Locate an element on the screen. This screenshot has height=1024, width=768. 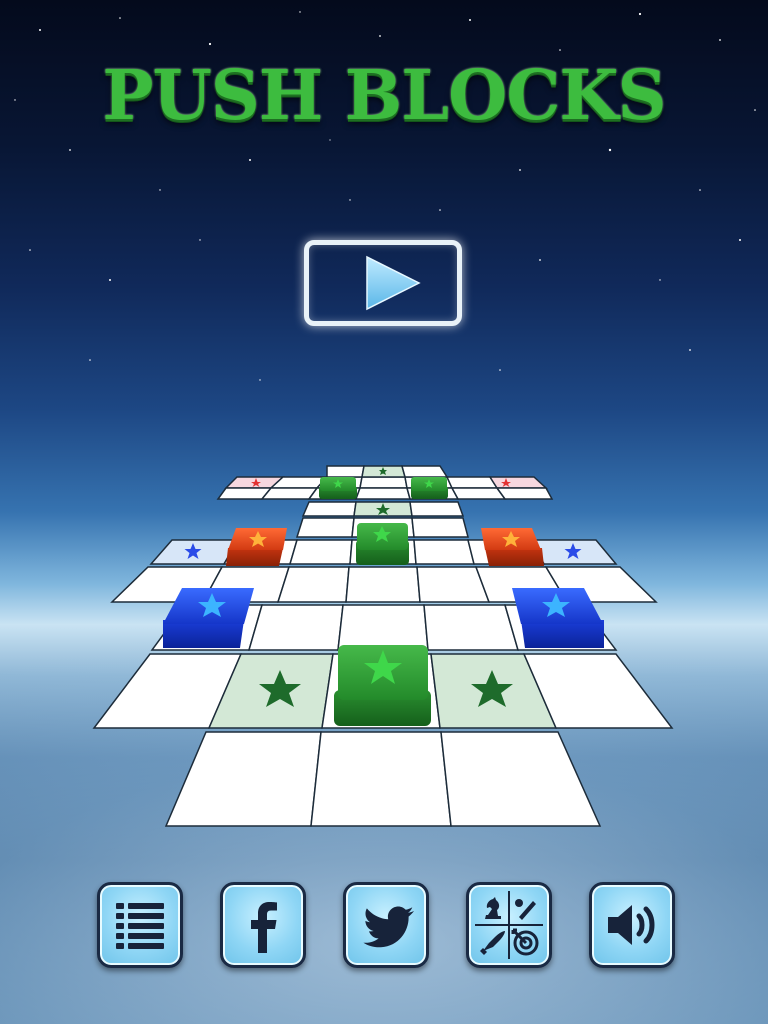
game-center-button is located at coordinates (509, 925).